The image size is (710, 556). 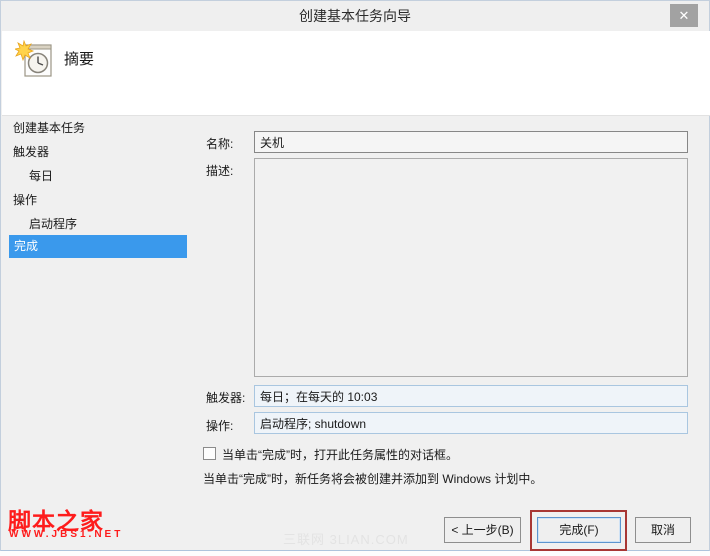 What do you see at coordinates (209, 453) in the screenshot?
I see `open-properties-checkbox` at bounding box center [209, 453].